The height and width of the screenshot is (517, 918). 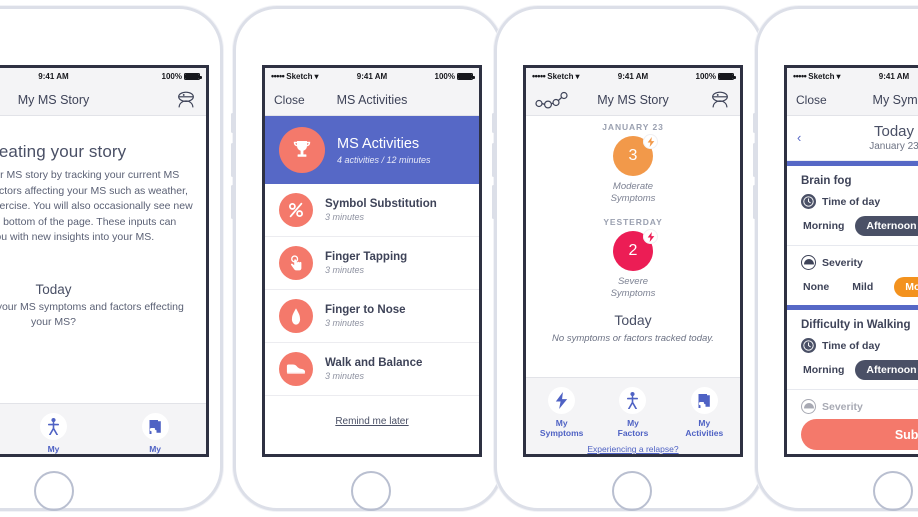 What do you see at coordinates (633, 449) in the screenshot?
I see `relapse-link: Experiencing a relapse?` at bounding box center [633, 449].